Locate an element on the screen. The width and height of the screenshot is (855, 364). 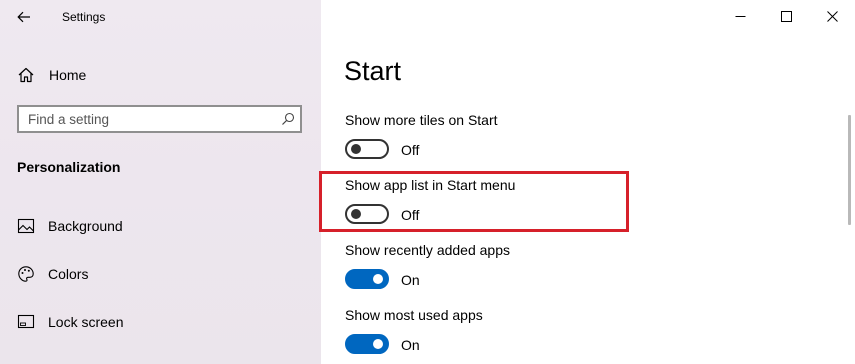
highlight-box is located at coordinates (474, 201).